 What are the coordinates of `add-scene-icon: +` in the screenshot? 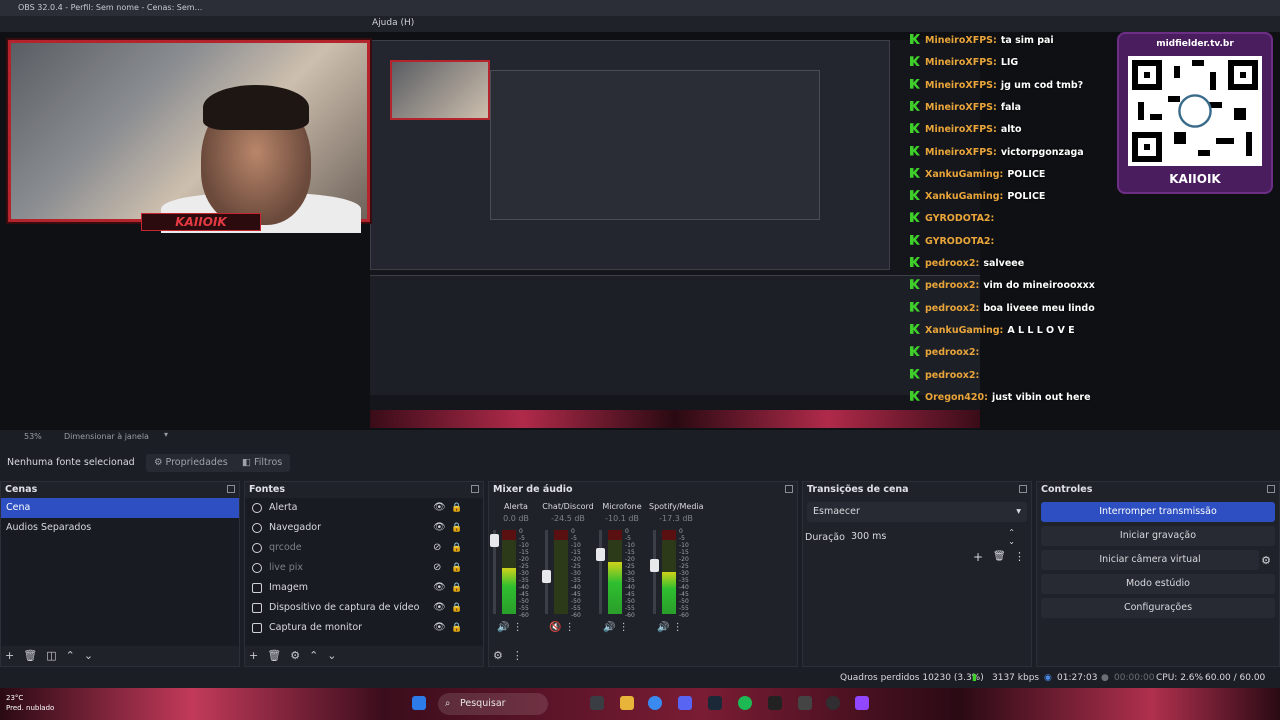 It's located at (9, 655).